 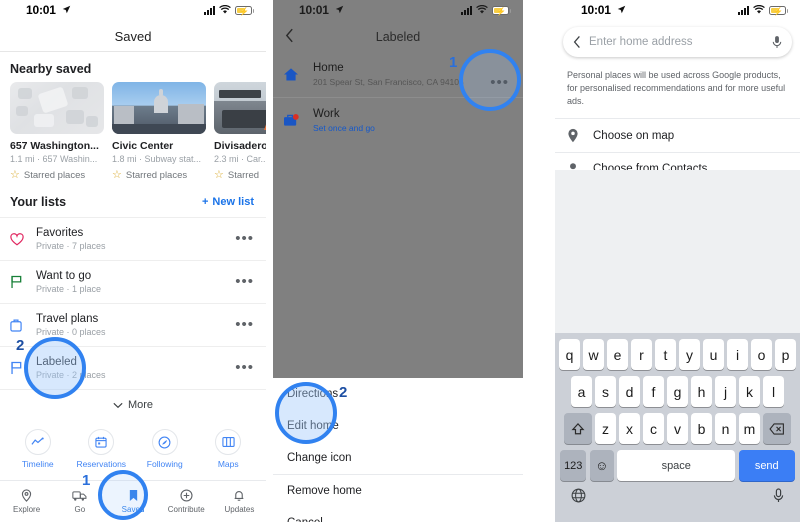 I want to click on key-b: b, so click(x=701, y=428).